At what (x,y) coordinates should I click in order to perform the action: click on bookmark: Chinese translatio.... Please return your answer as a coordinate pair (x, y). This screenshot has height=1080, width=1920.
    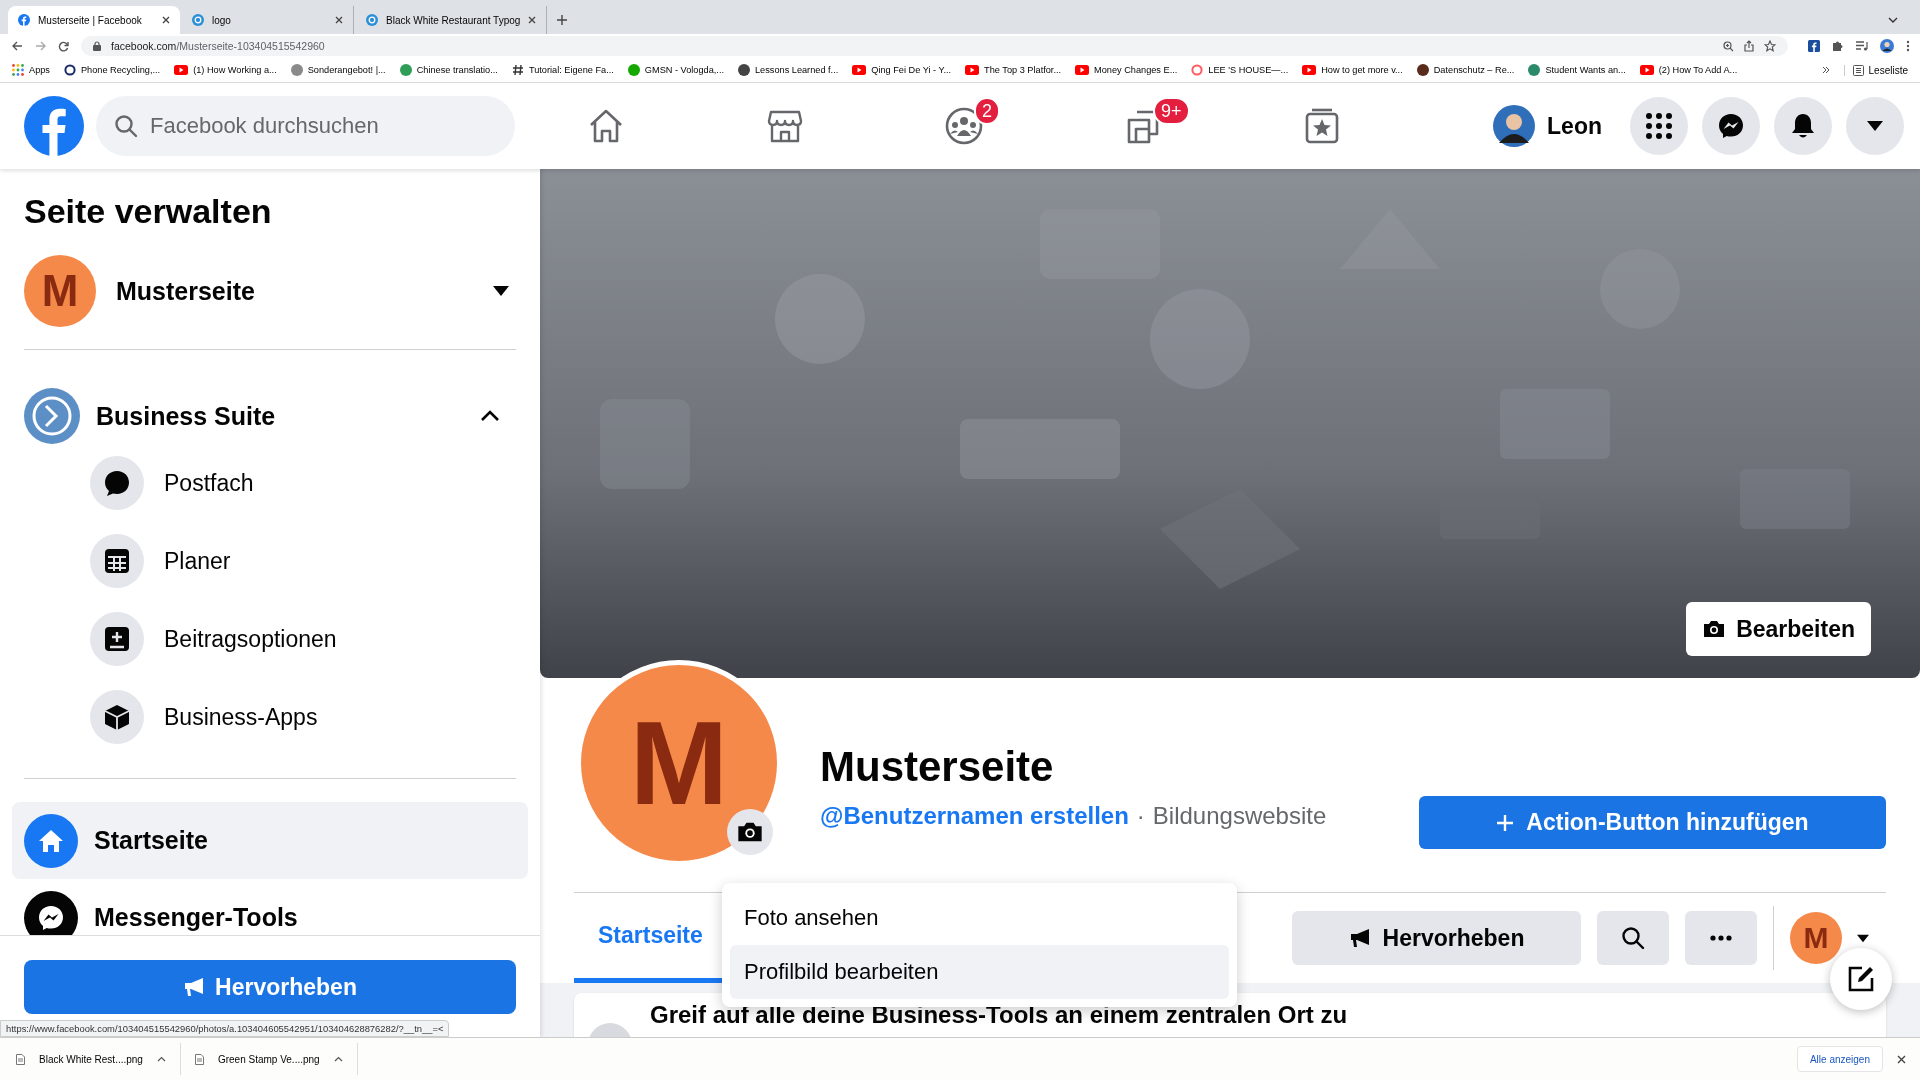
    Looking at the image, I should click on (448, 70).